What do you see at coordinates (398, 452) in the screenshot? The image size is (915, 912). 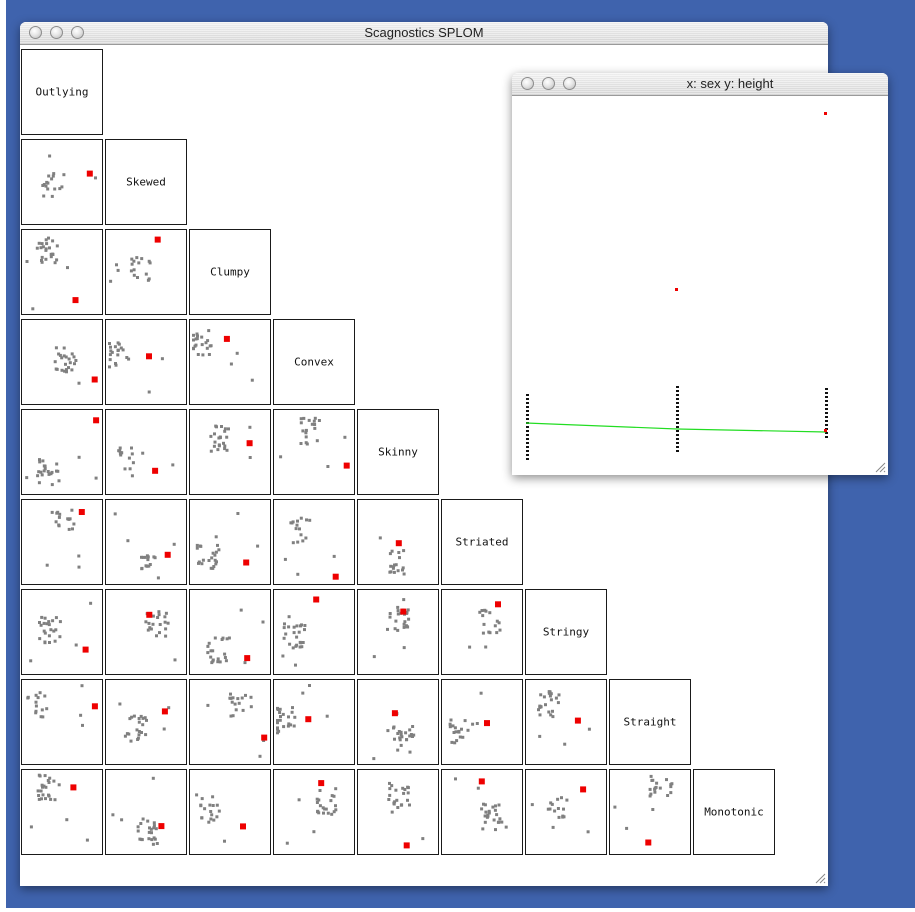 I see `diagonal-label-cell: Skinny` at bounding box center [398, 452].